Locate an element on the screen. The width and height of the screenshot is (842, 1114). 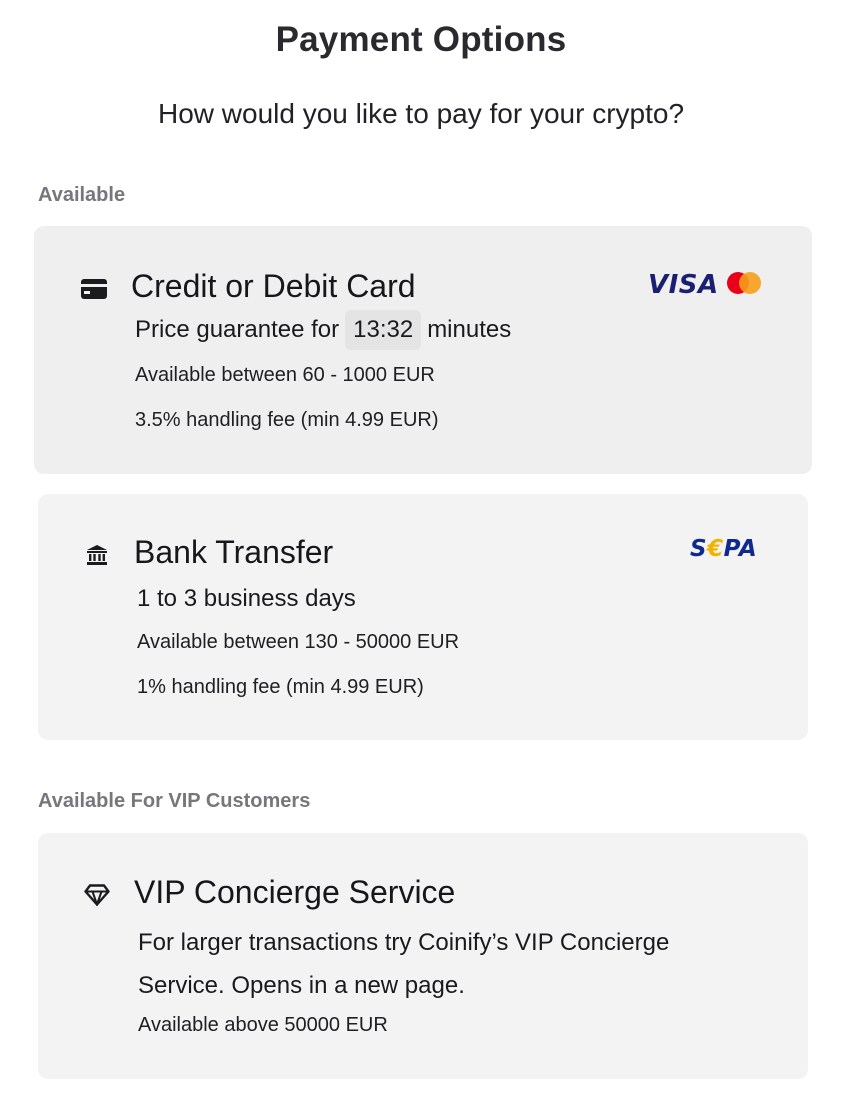
section-label-vip: Available For VIP Customers is located at coordinates (174, 801).